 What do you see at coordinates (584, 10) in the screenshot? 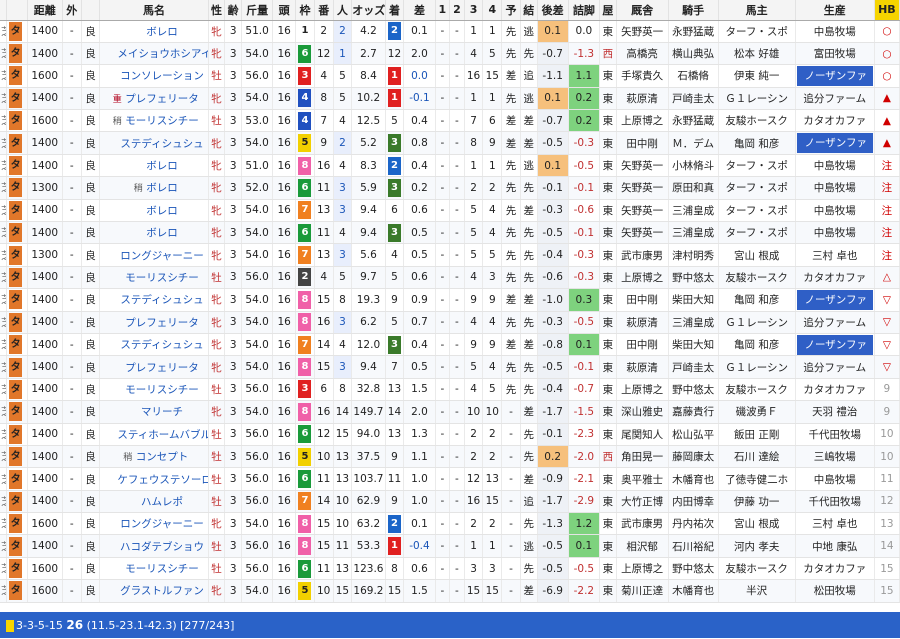
I see `column-header: 詰脚` at bounding box center [584, 10].